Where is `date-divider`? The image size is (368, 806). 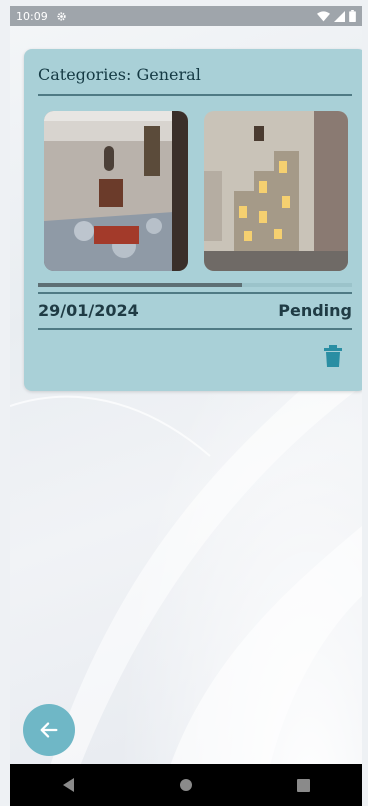 date-divider is located at coordinates (195, 329).